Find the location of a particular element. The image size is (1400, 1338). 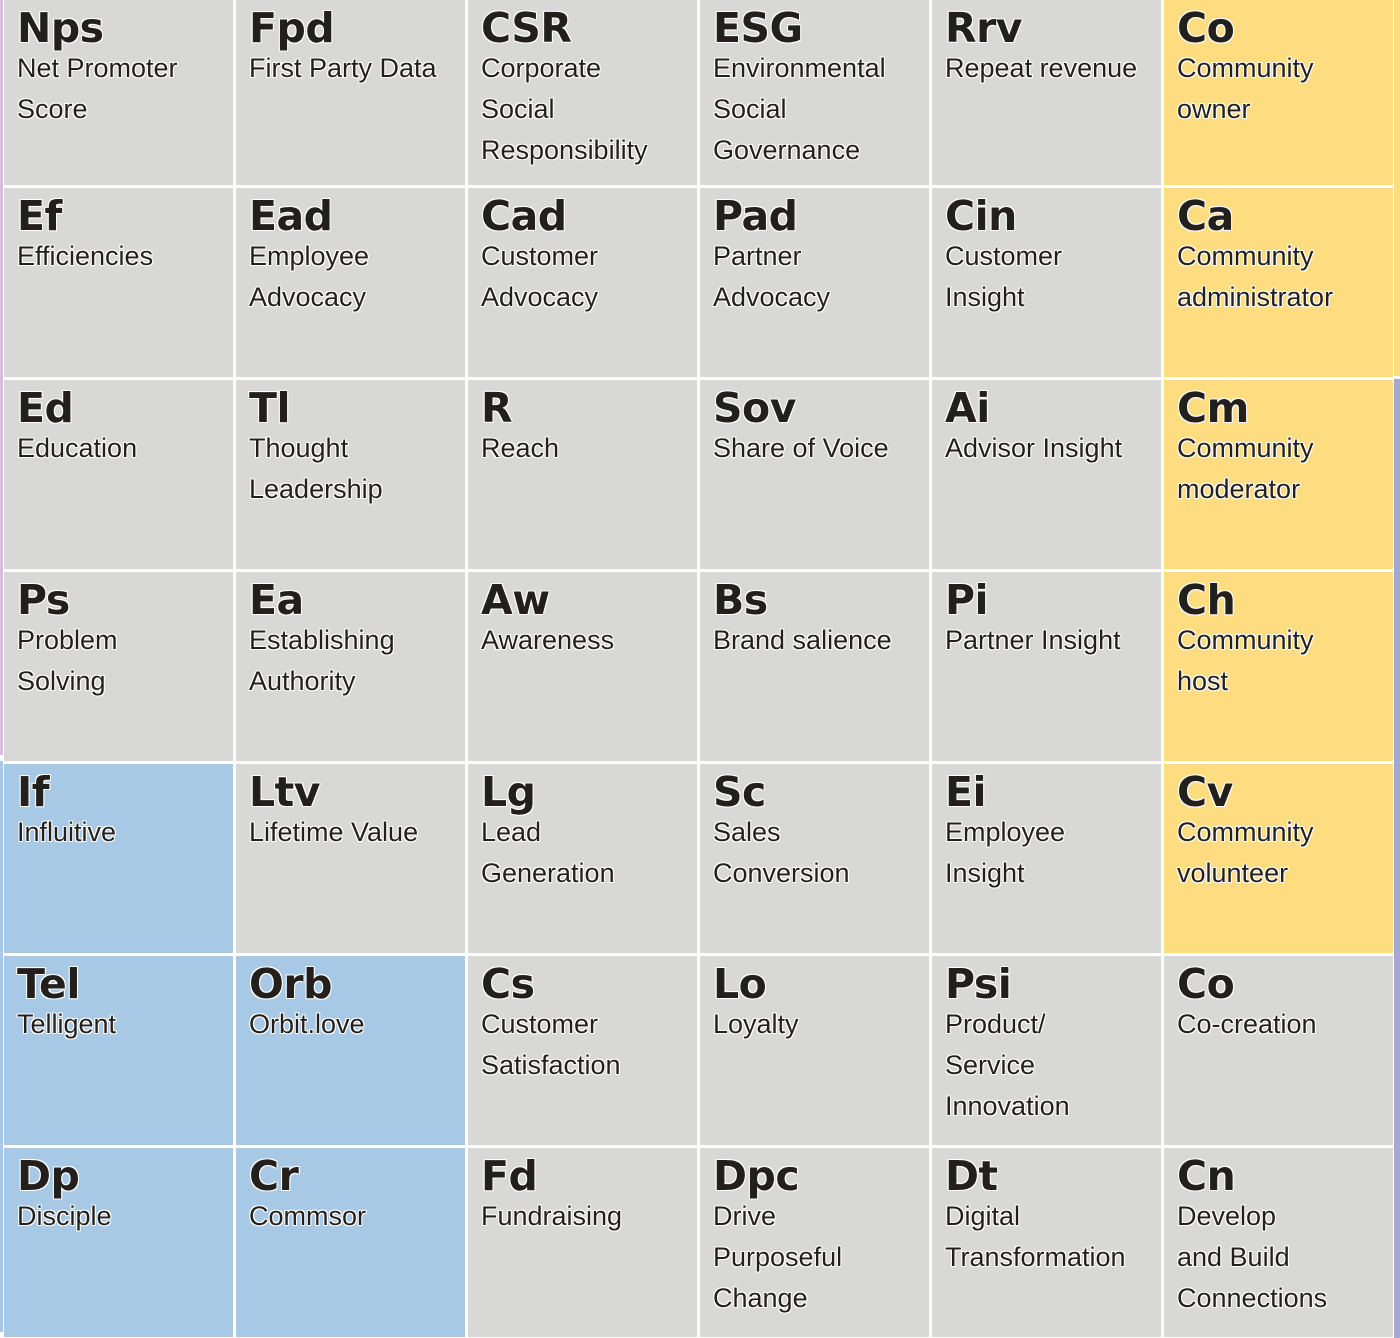

element-tile: Cad Customer Advocacy is located at coordinates (582, 282).